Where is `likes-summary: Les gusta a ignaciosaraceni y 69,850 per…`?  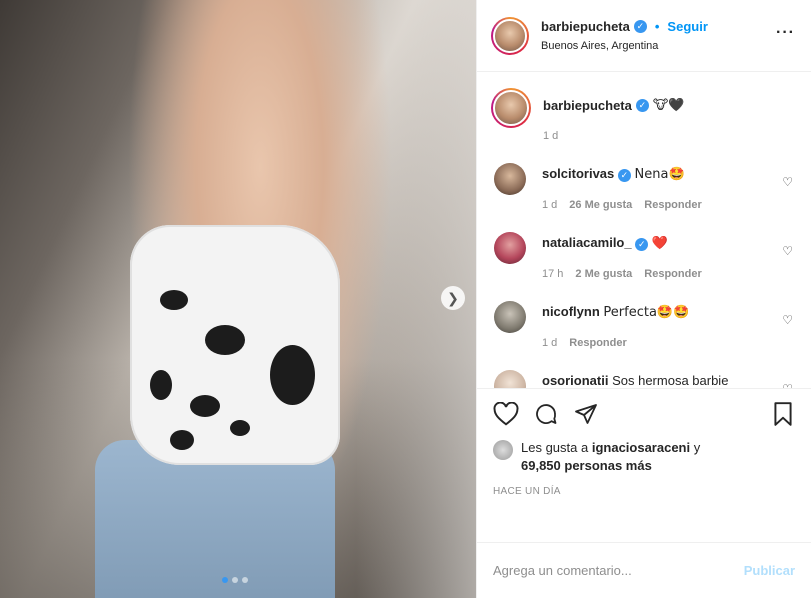 likes-summary: Les gusta a ignaciosaraceni y 69,850 per… is located at coordinates (644, 457).